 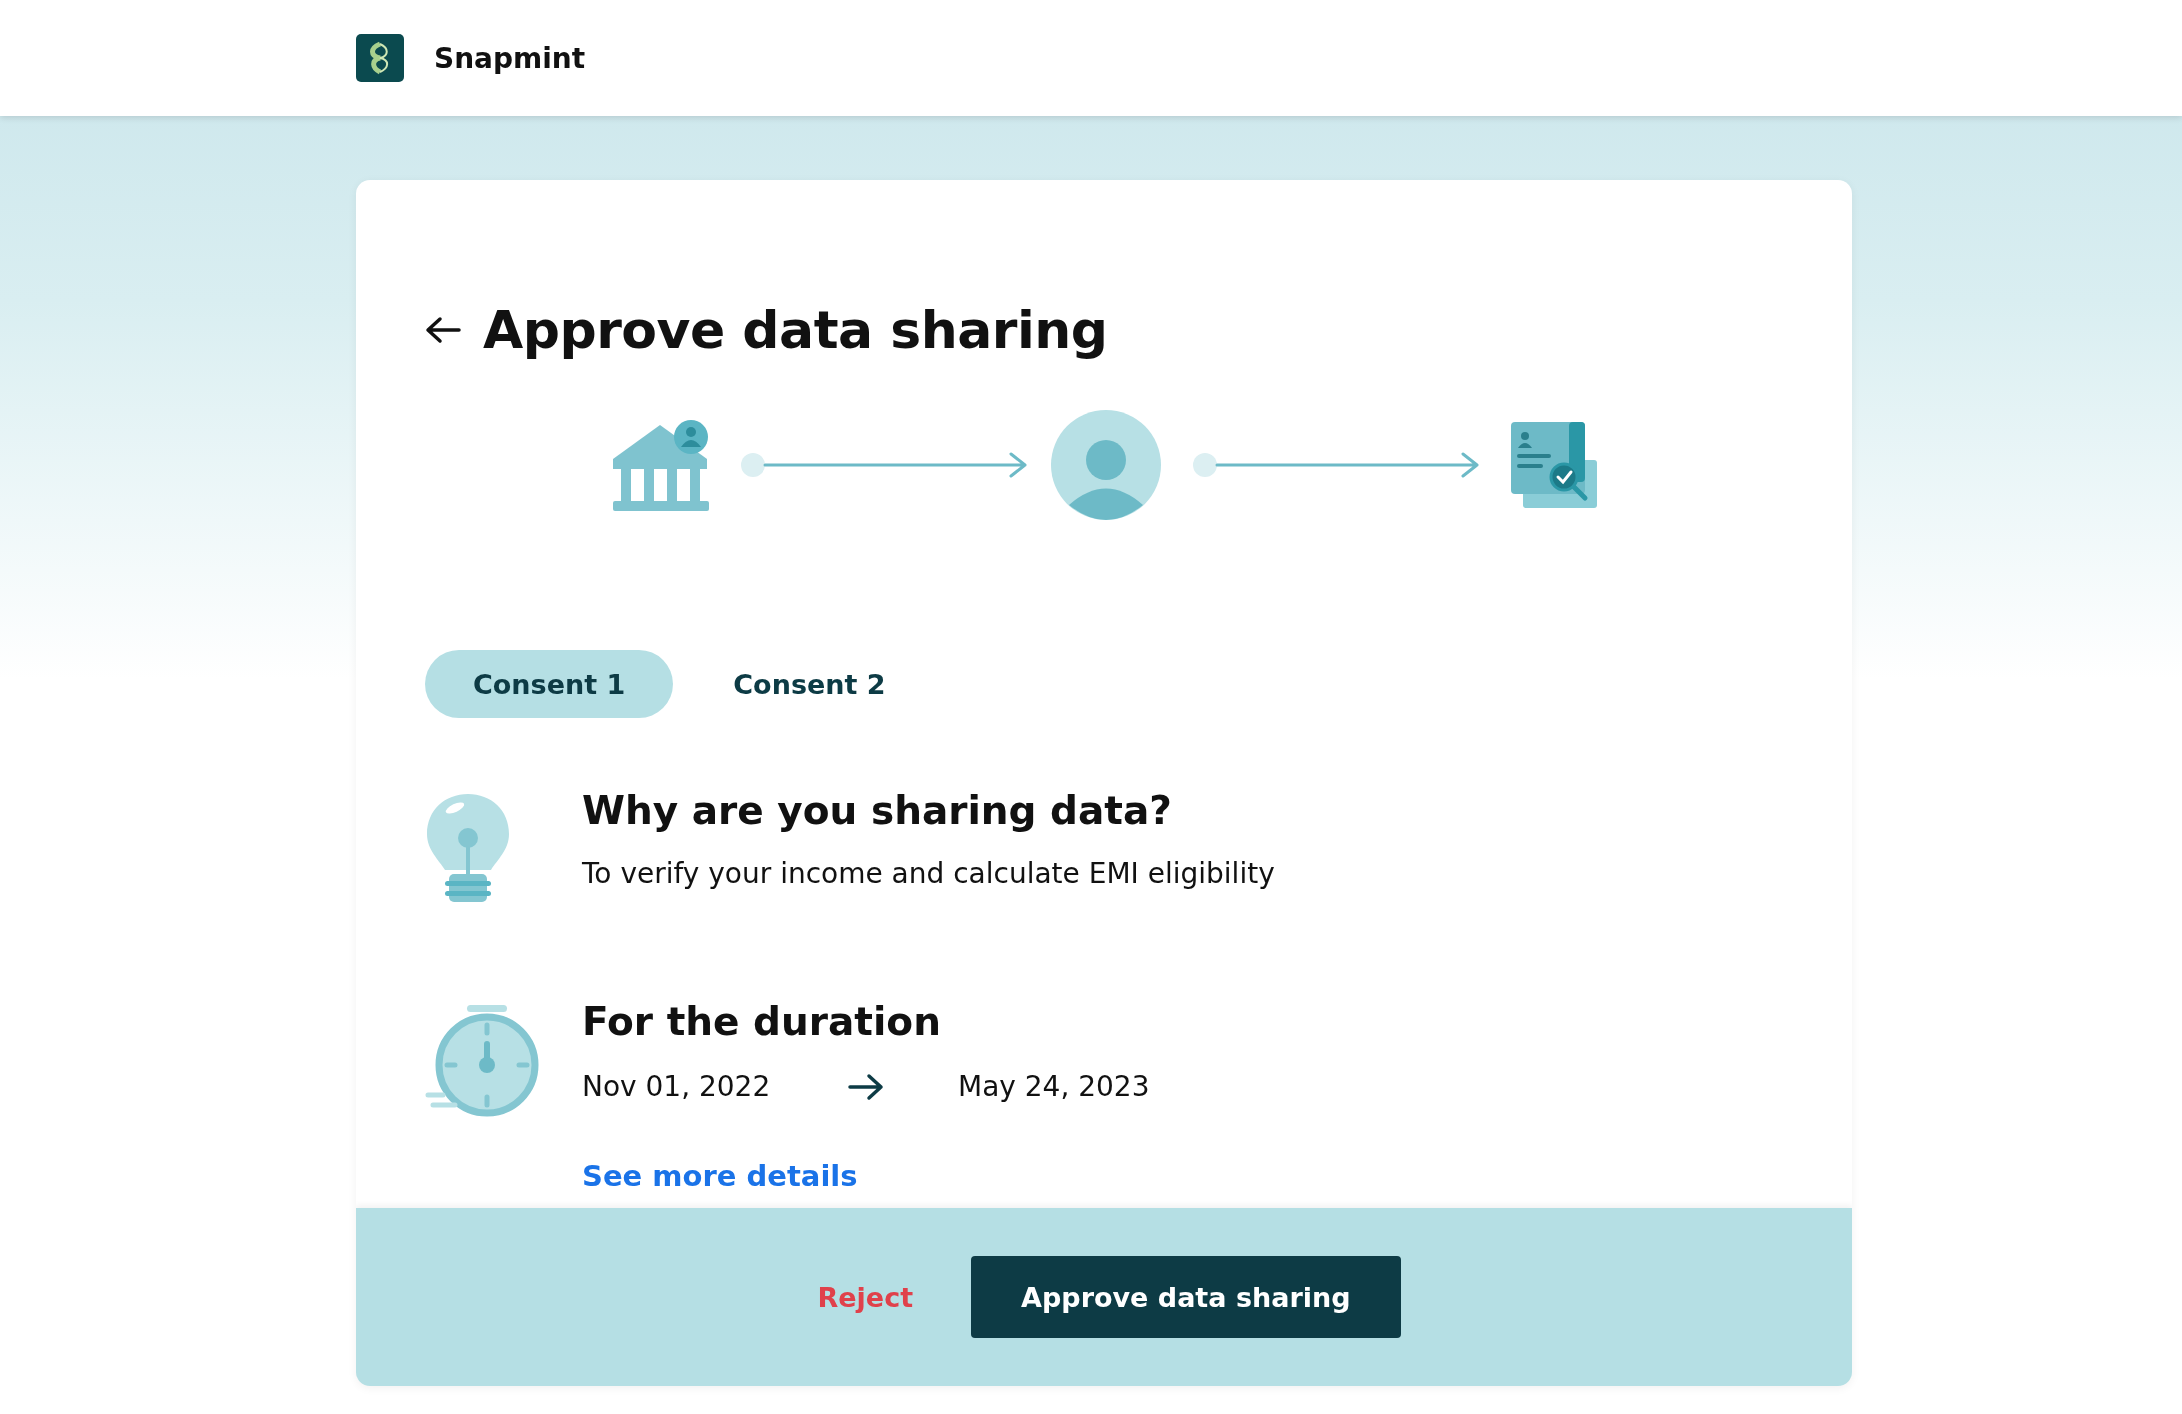 What do you see at coordinates (661, 465) in the screenshot?
I see `bank-icon` at bounding box center [661, 465].